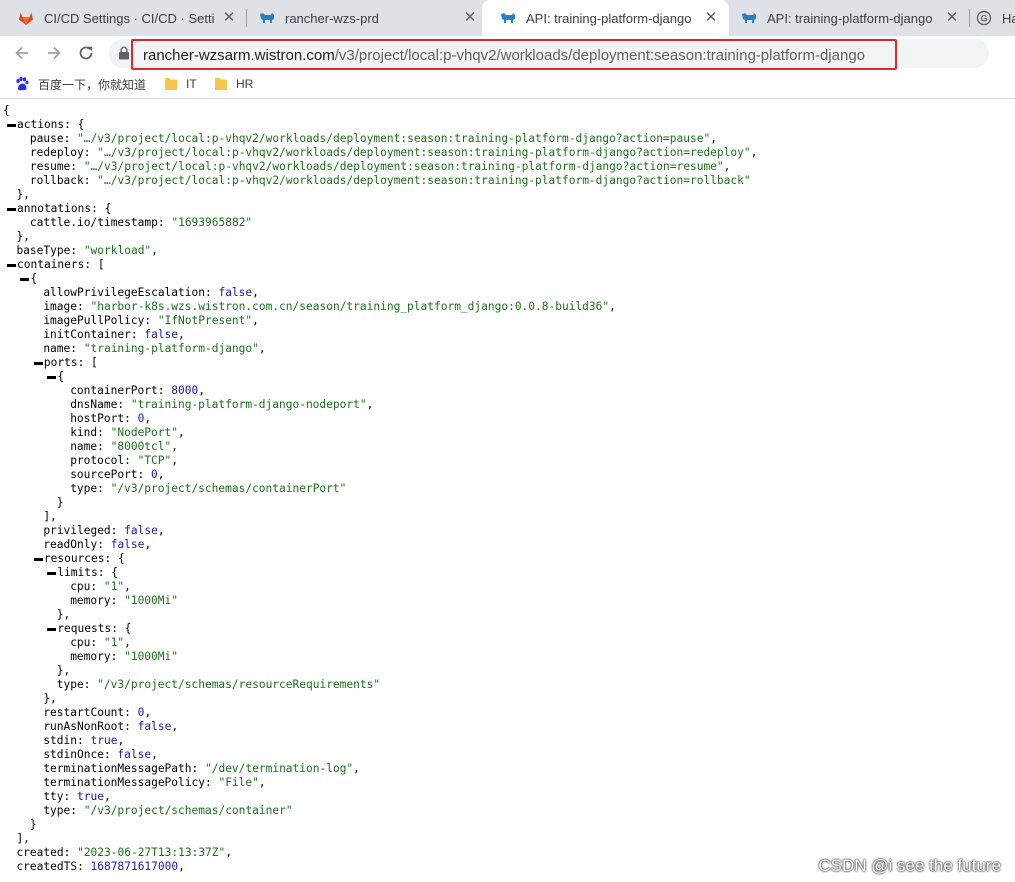  What do you see at coordinates (141, 446) in the screenshot?
I see `json-string-value: "8000tcl"` at bounding box center [141, 446].